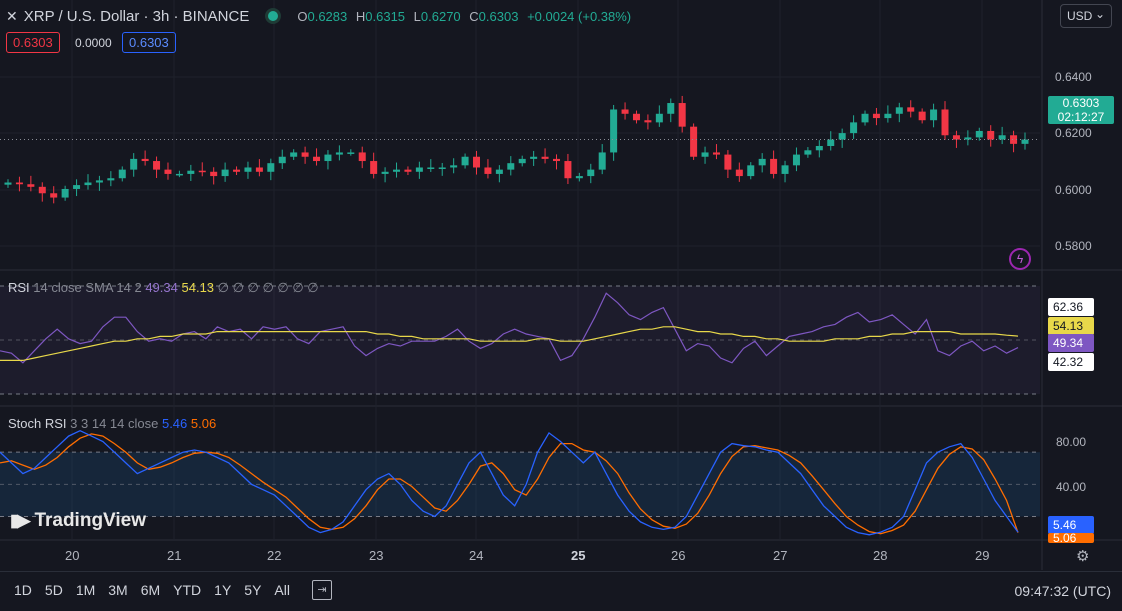 This screenshot has height=611, width=1122. I want to click on time-axis-label: 21, so click(174, 555).